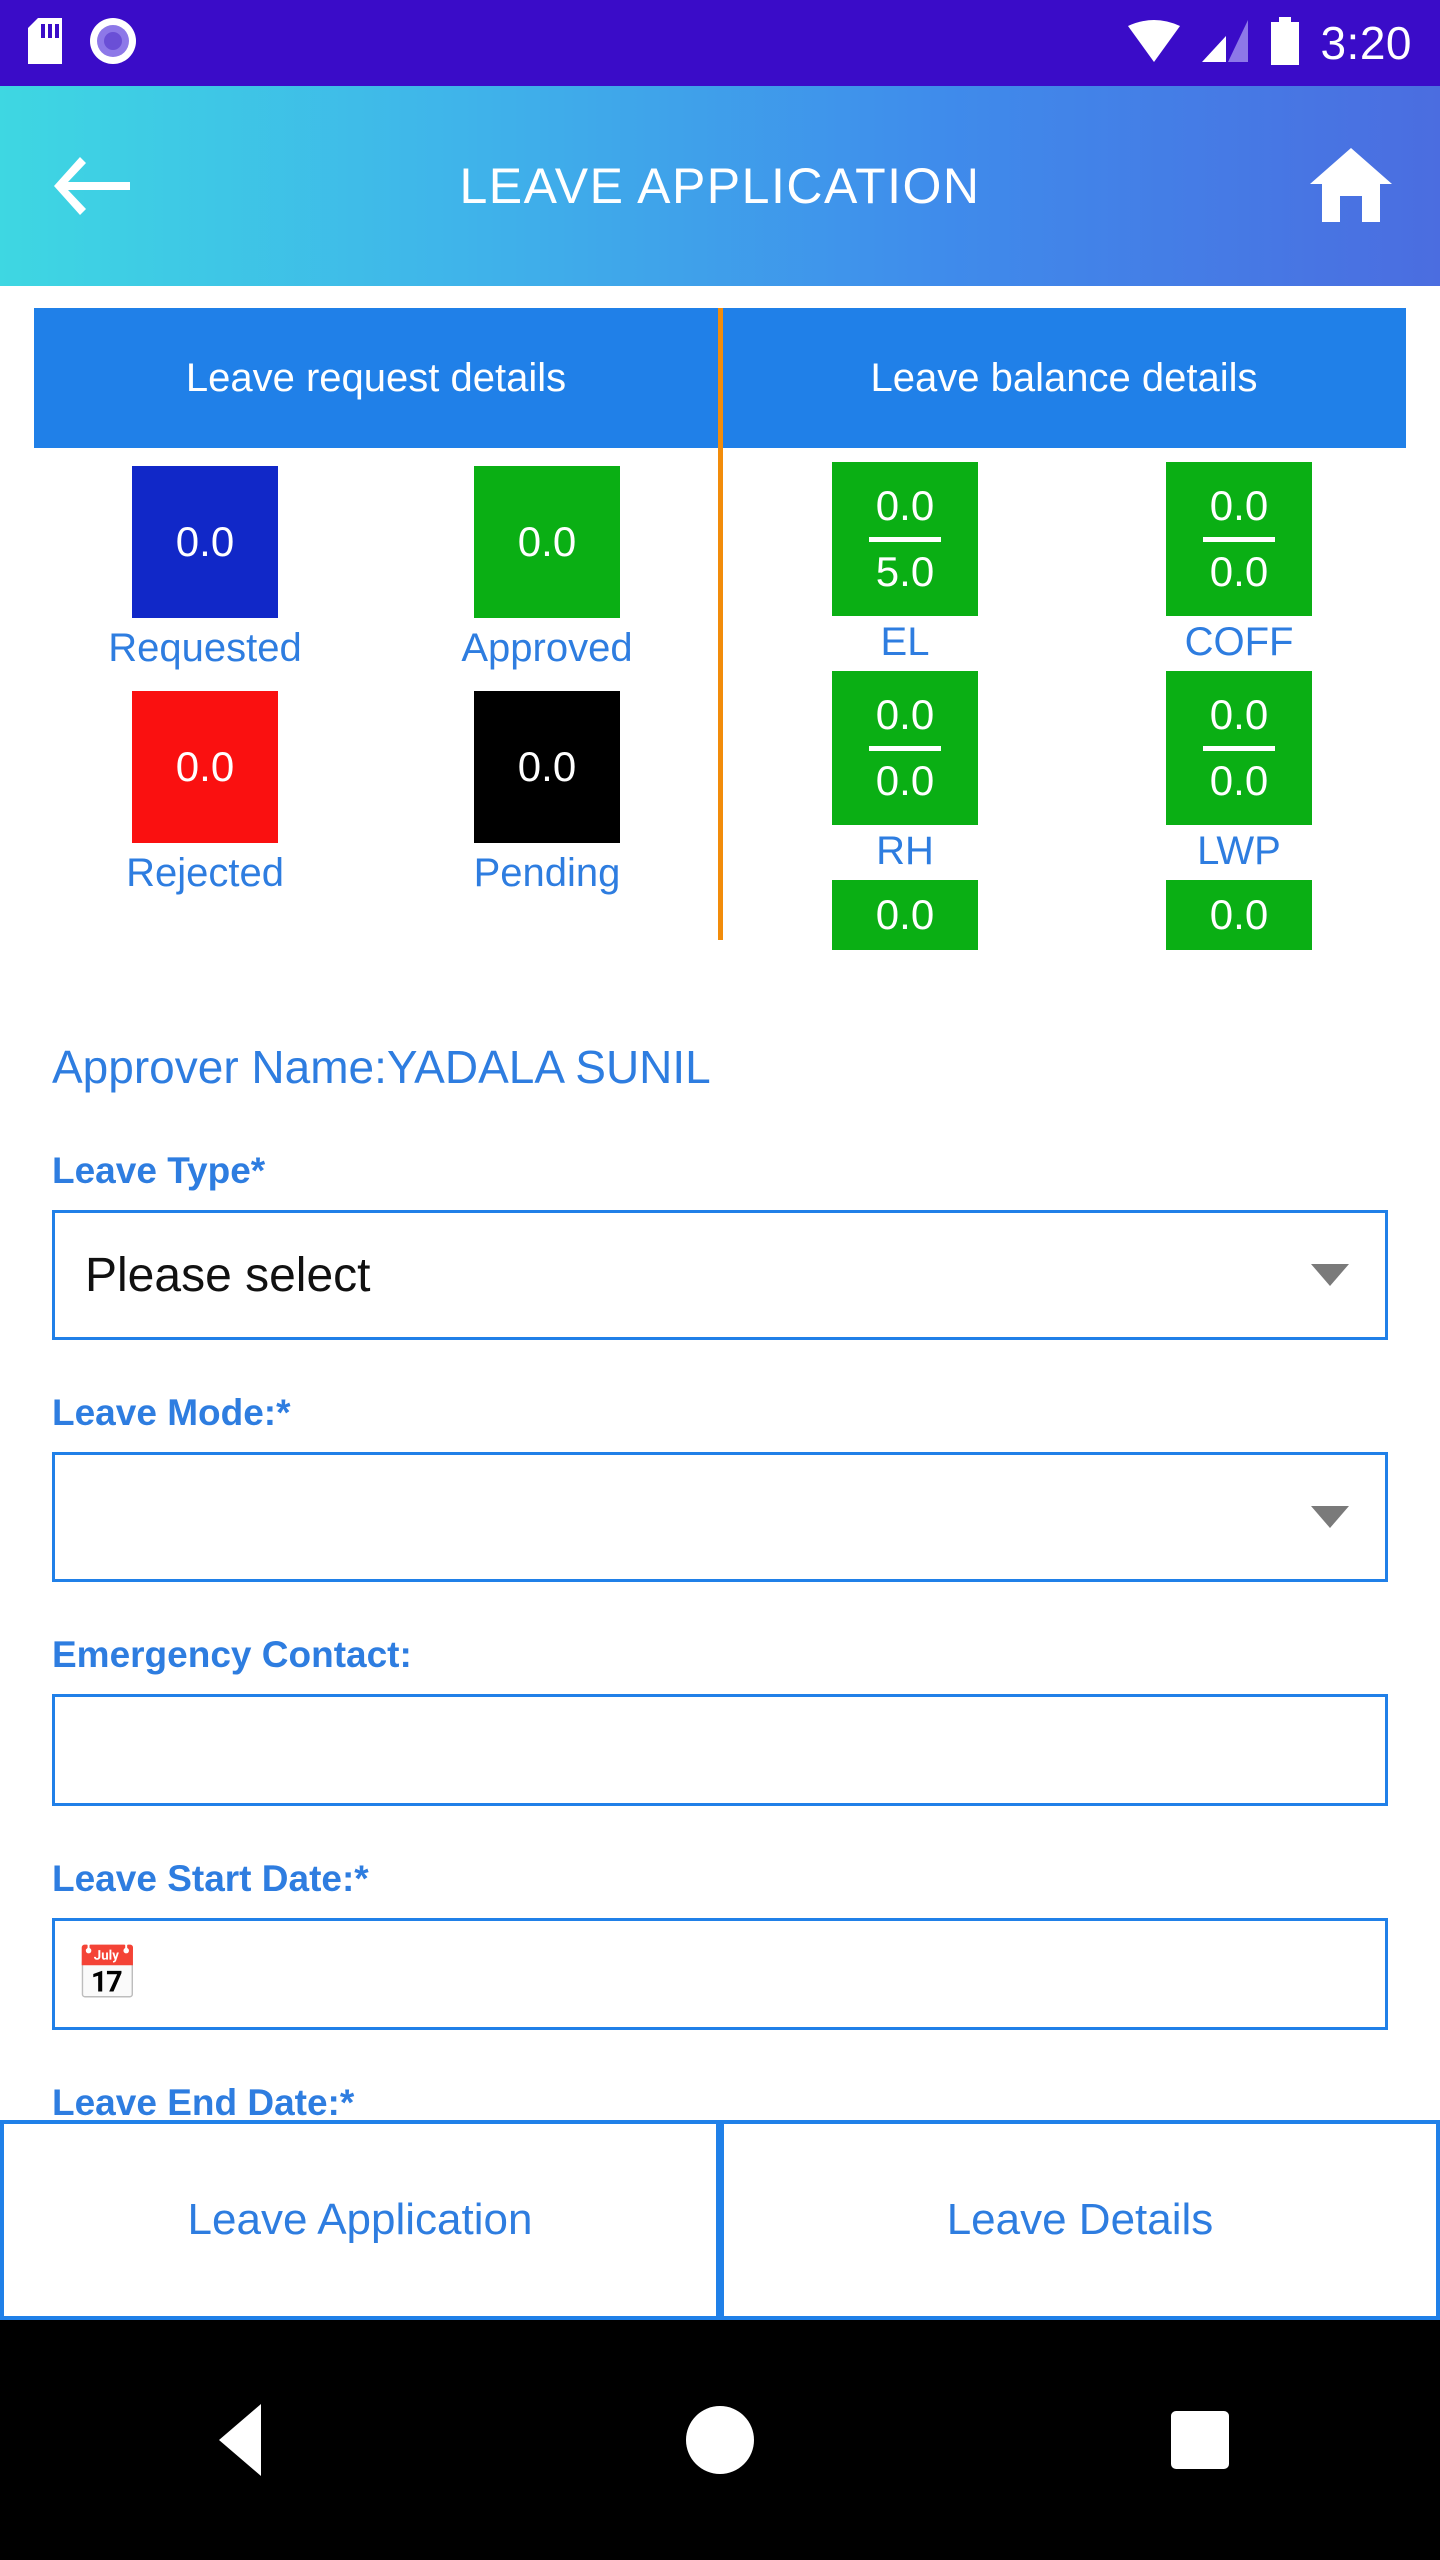 This screenshot has width=1440, height=2560. I want to click on stat-pending-label: Pending, so click(547, 873).